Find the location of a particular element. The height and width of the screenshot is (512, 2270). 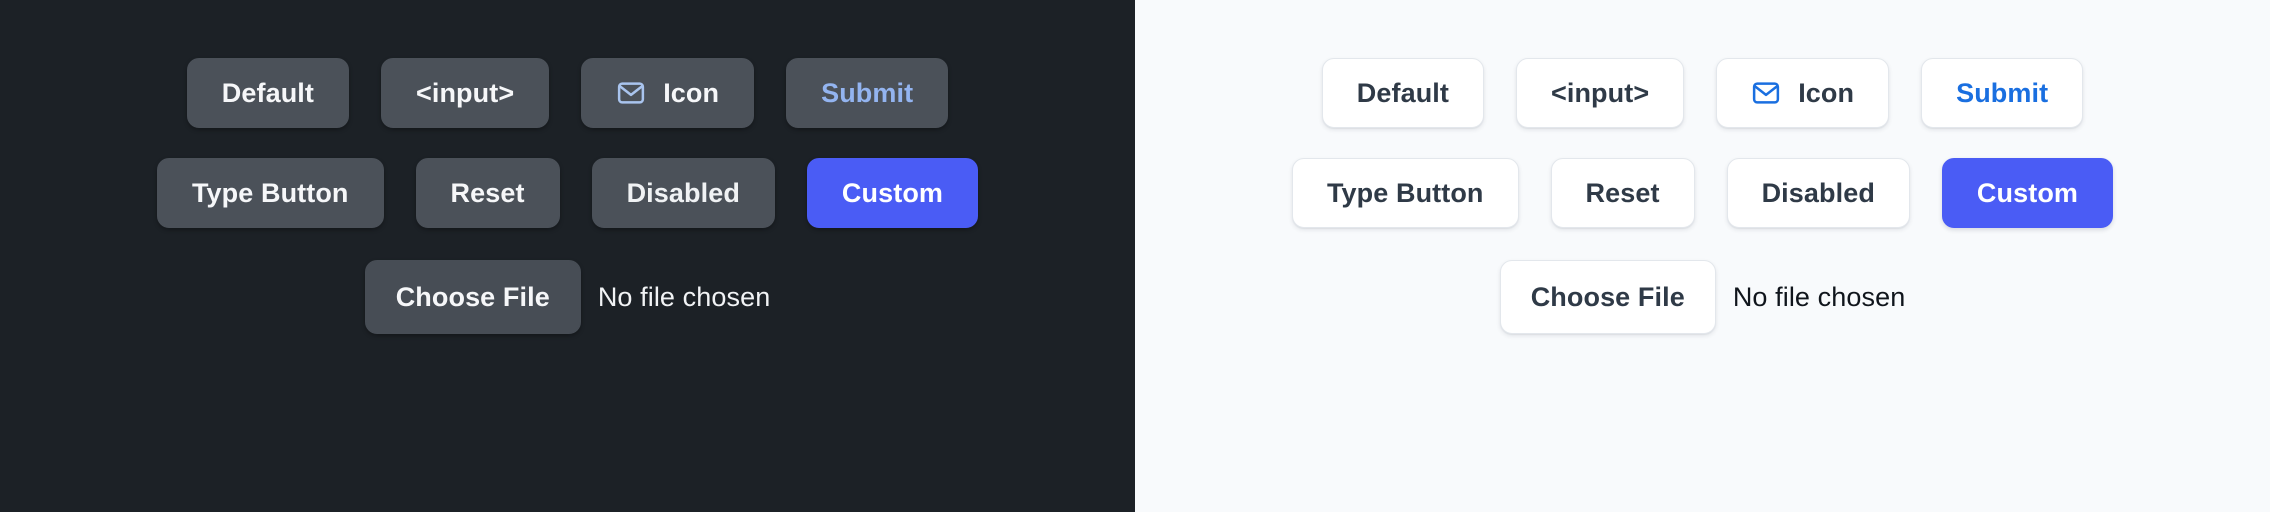

light-button-row-one: Default <input> Icon Submit is located at coordinates (1702, 93).